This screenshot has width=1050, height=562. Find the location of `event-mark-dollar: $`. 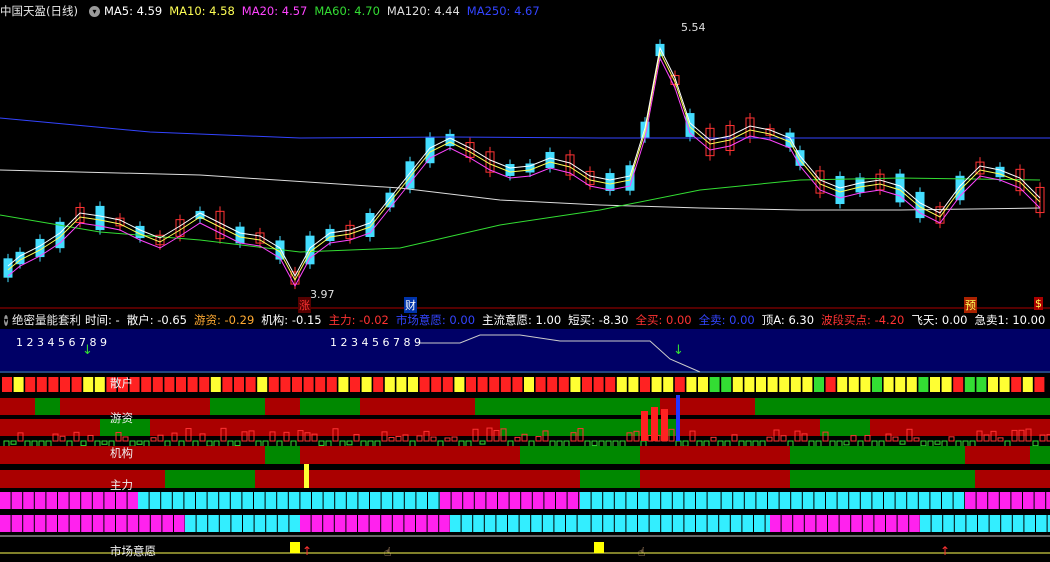

event-mark-dollar: $ is located at coordinates (1038, 303).